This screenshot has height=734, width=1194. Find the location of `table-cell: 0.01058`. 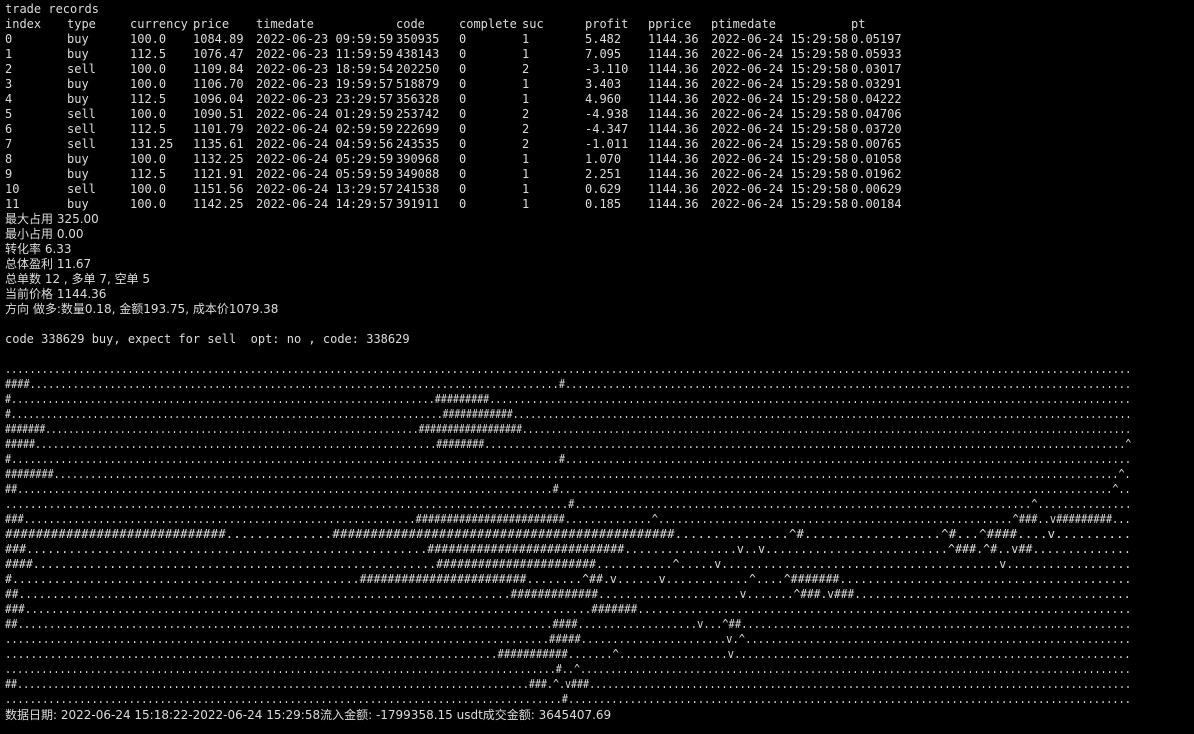

table-cell: 0.01058 is located at coordinates (876, 159).